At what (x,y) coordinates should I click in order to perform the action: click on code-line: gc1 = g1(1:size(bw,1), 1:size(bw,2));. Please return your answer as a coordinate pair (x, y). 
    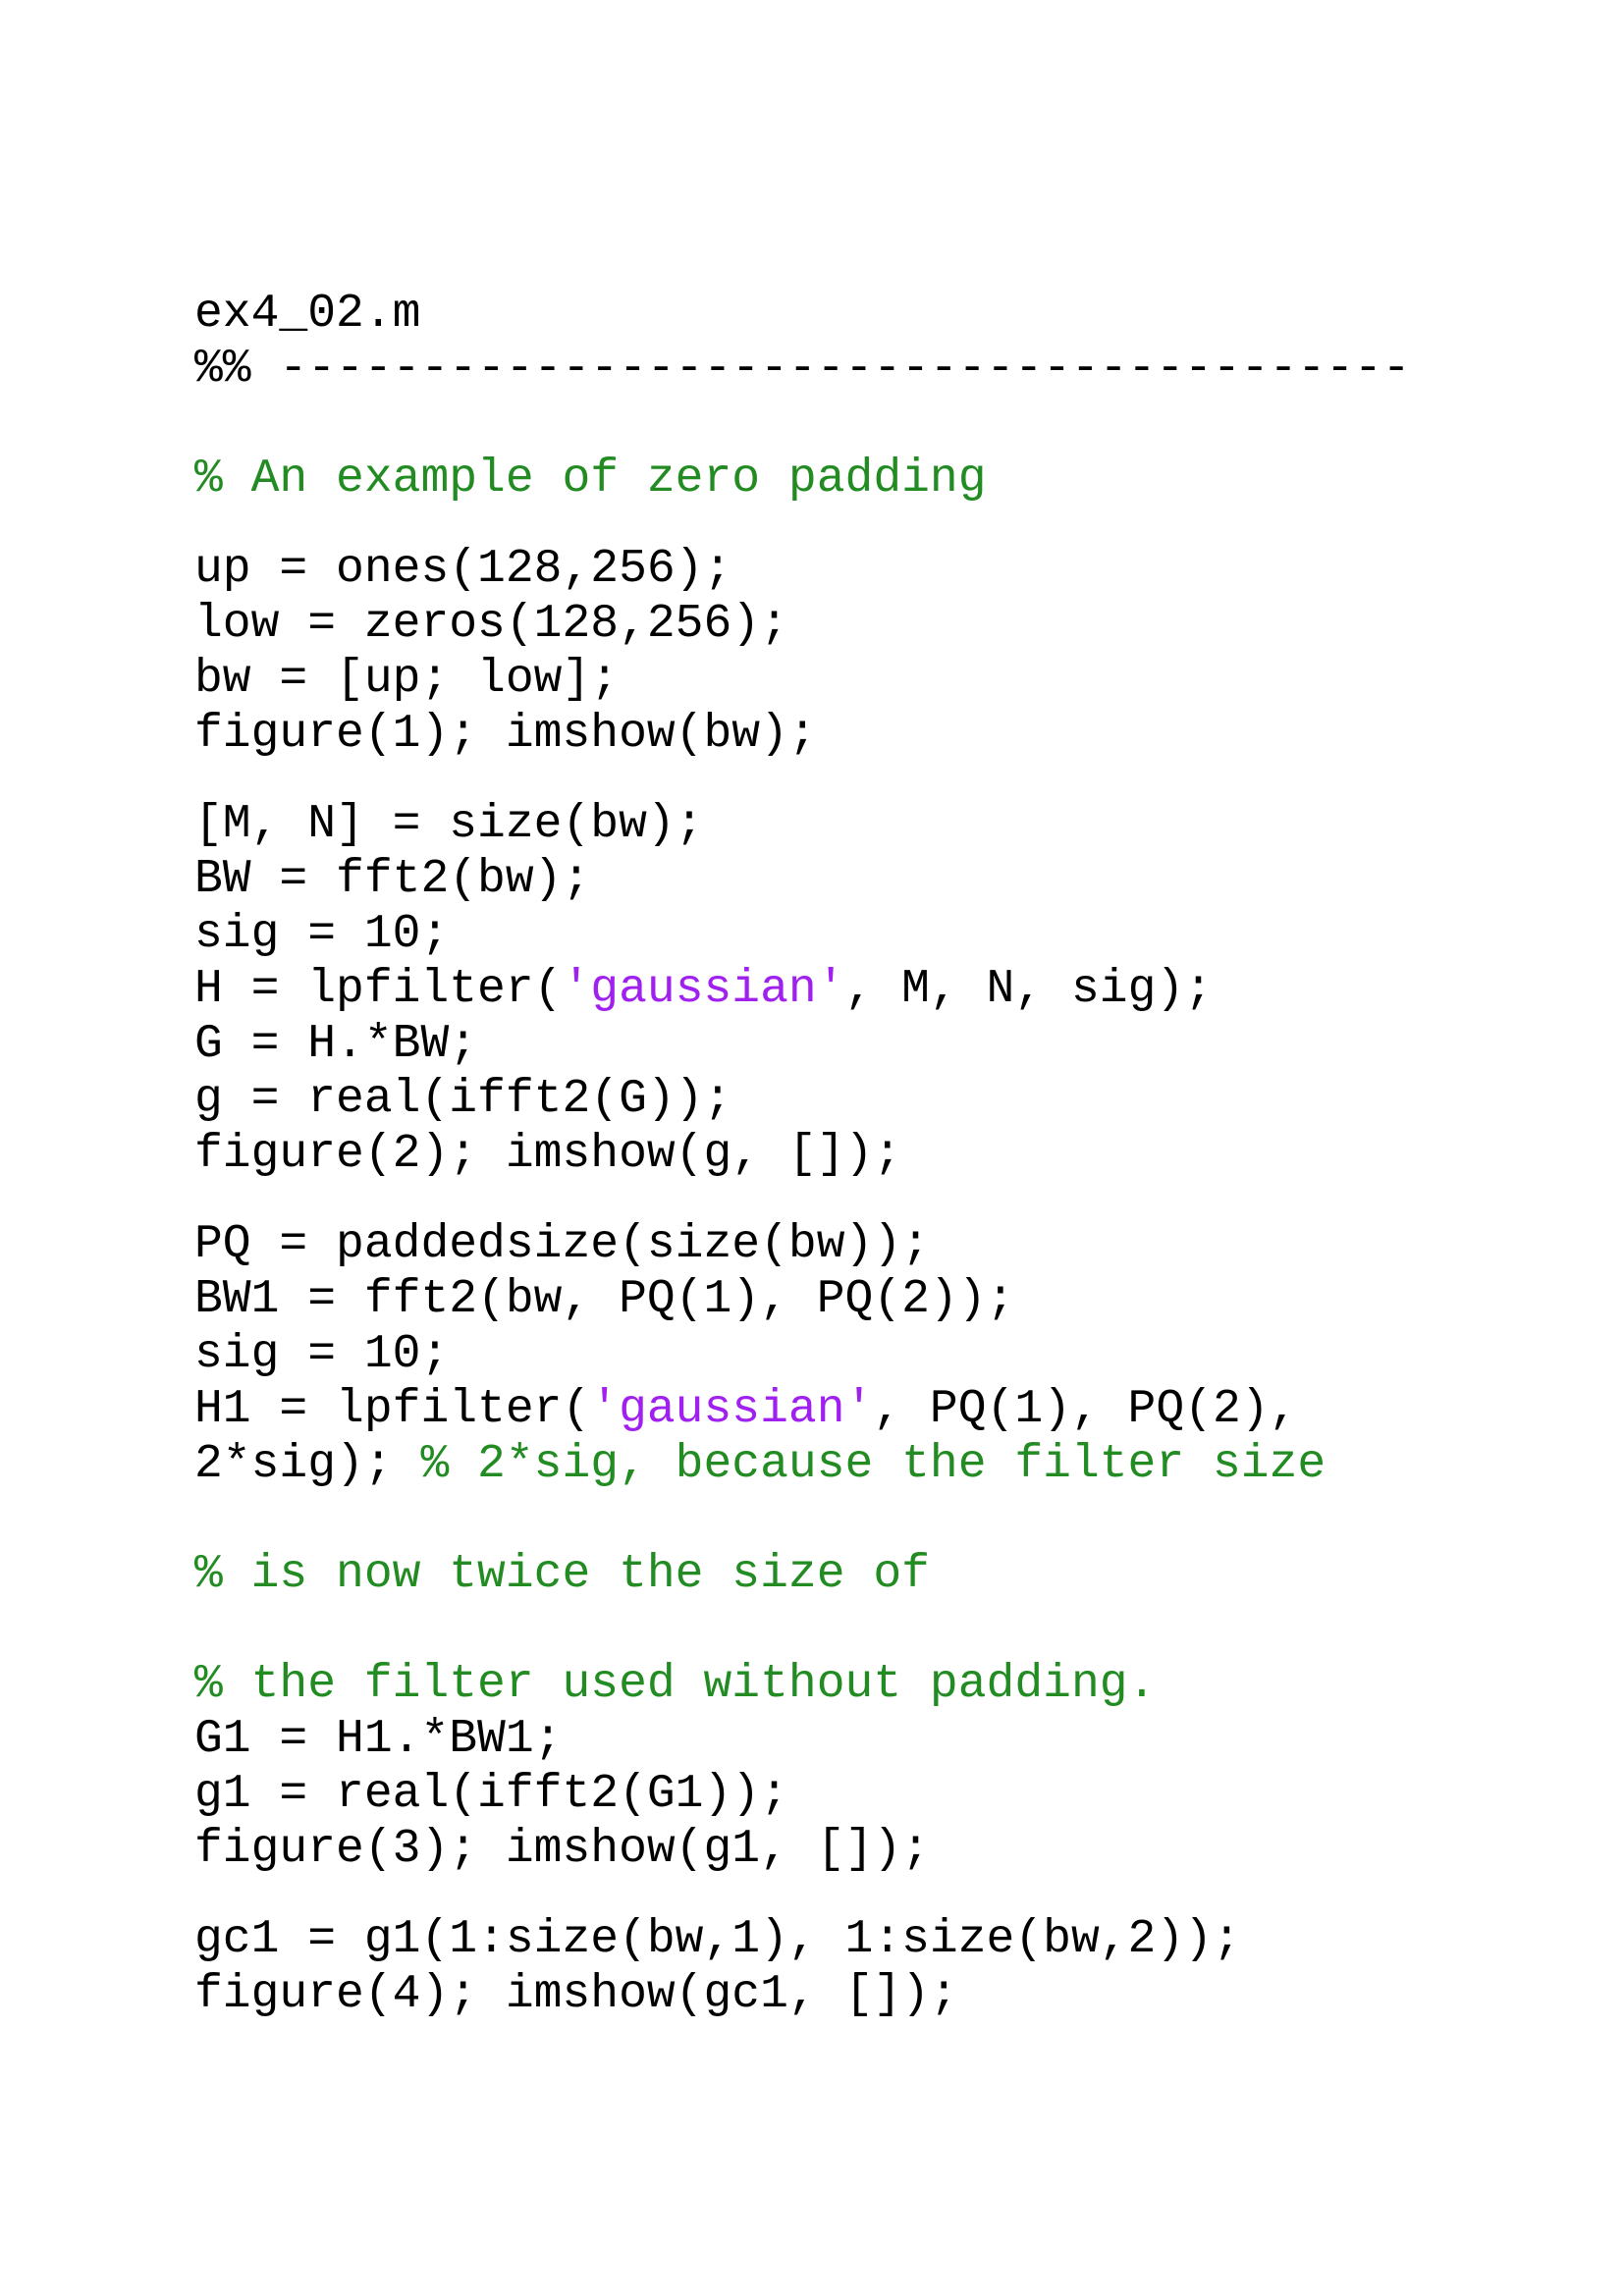
    Looking at the image, I should click on (717, 1939).